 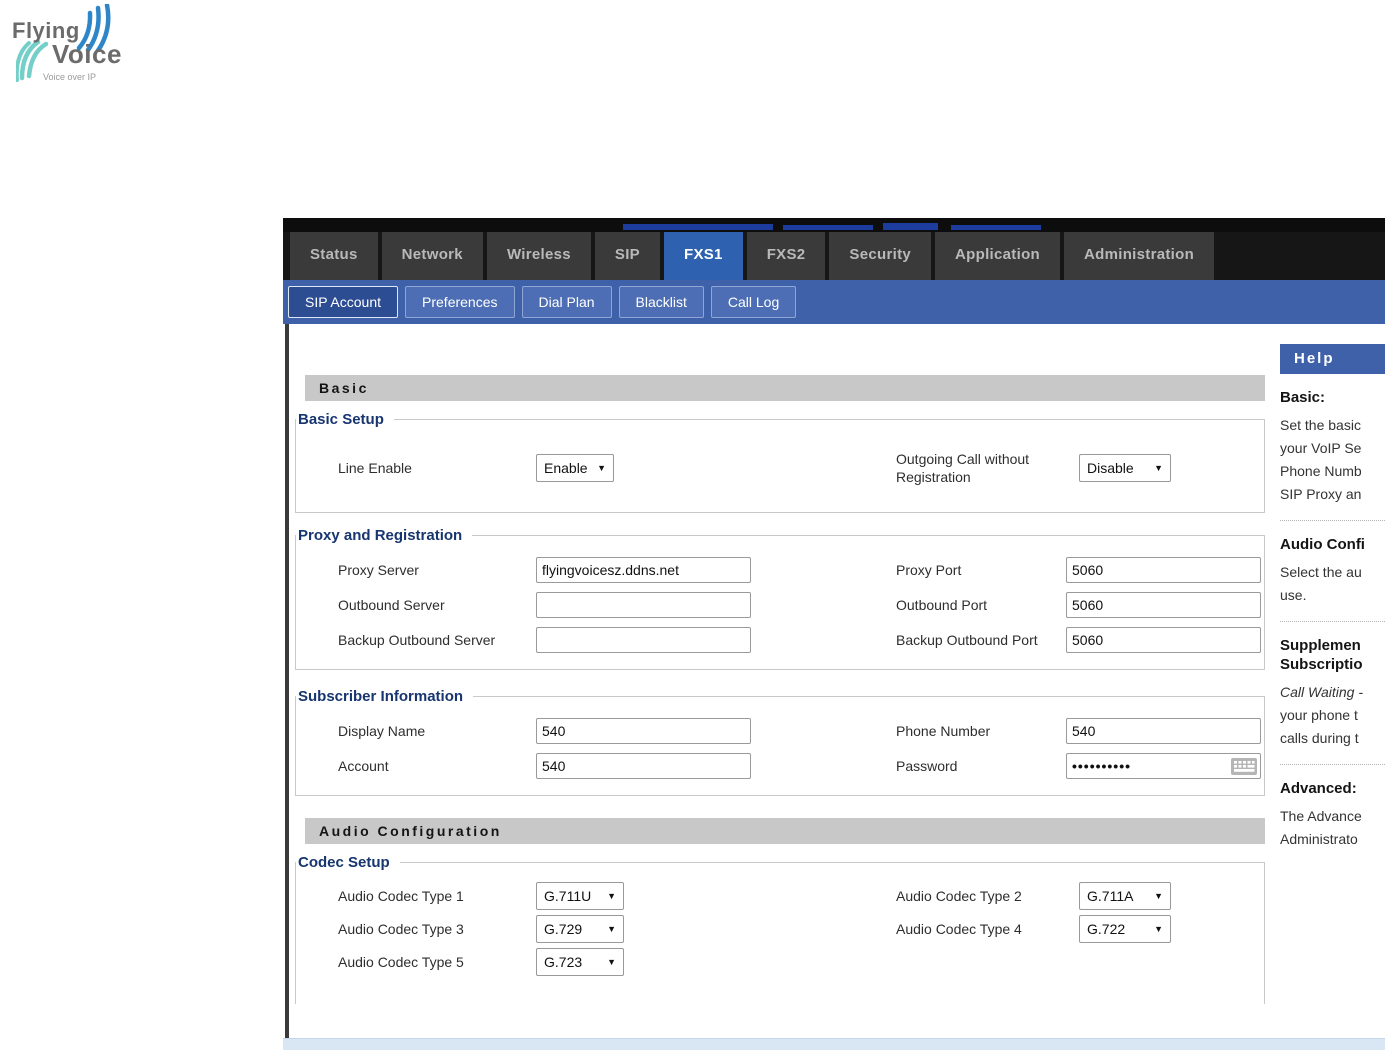 I want to click on tab-sip: SIP, so click(x=627, y=256).